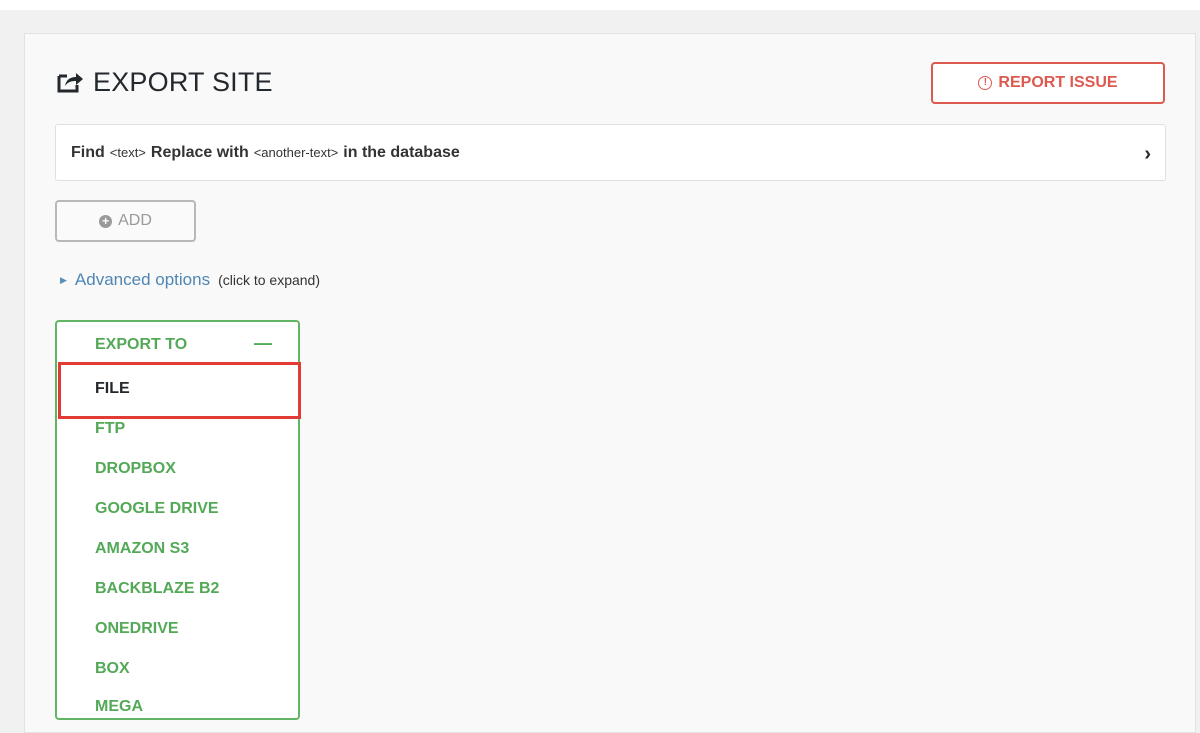 This screenshot has height=733, width=1200. What do you see at coordinates (199, 152) in the screenshot?
I see `replace-label: Replace with` at bounding box center [199, 152].